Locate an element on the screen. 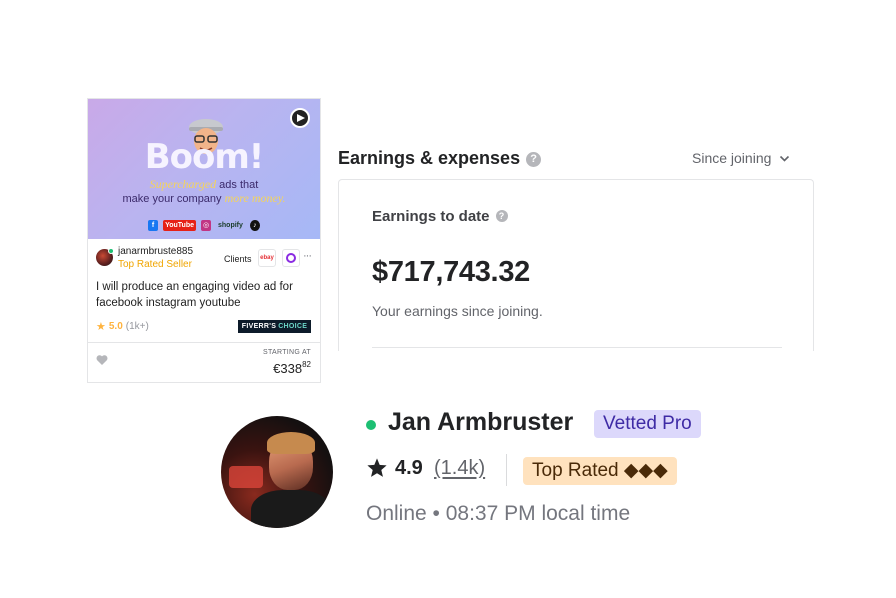 The width and height of the screenshot is (896, 598). instagram-icon: ◎ is located at coordinates (206, 225).